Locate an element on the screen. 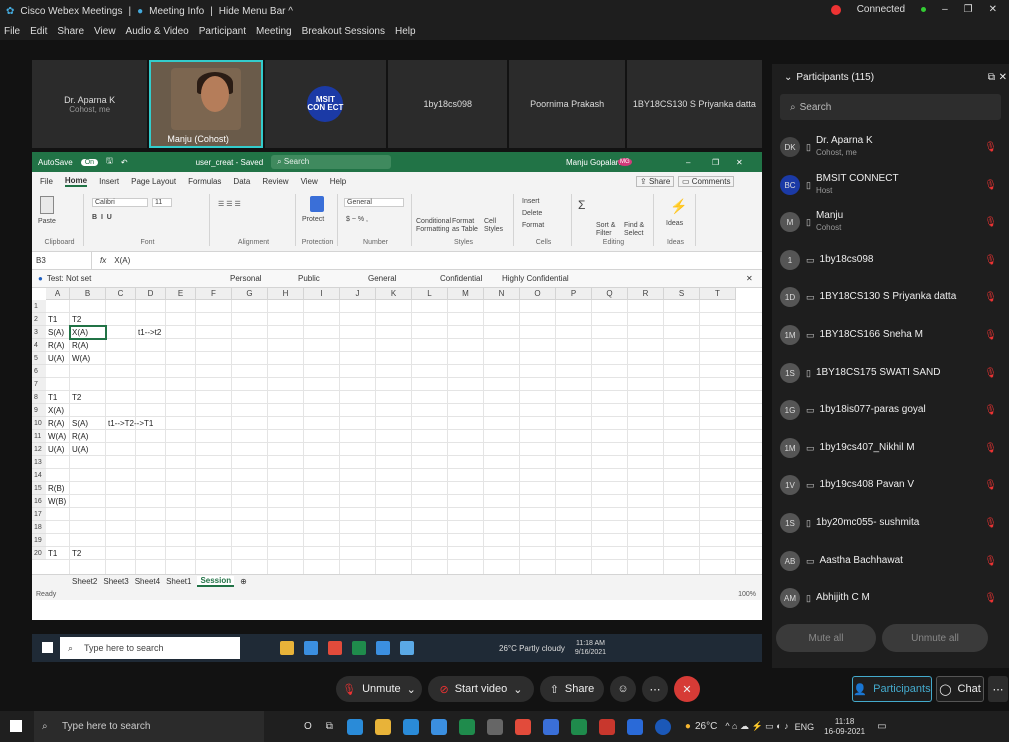 This screenshot has height=742, width=1009. inner-chrome-icon is located at coordinates (335, 648).